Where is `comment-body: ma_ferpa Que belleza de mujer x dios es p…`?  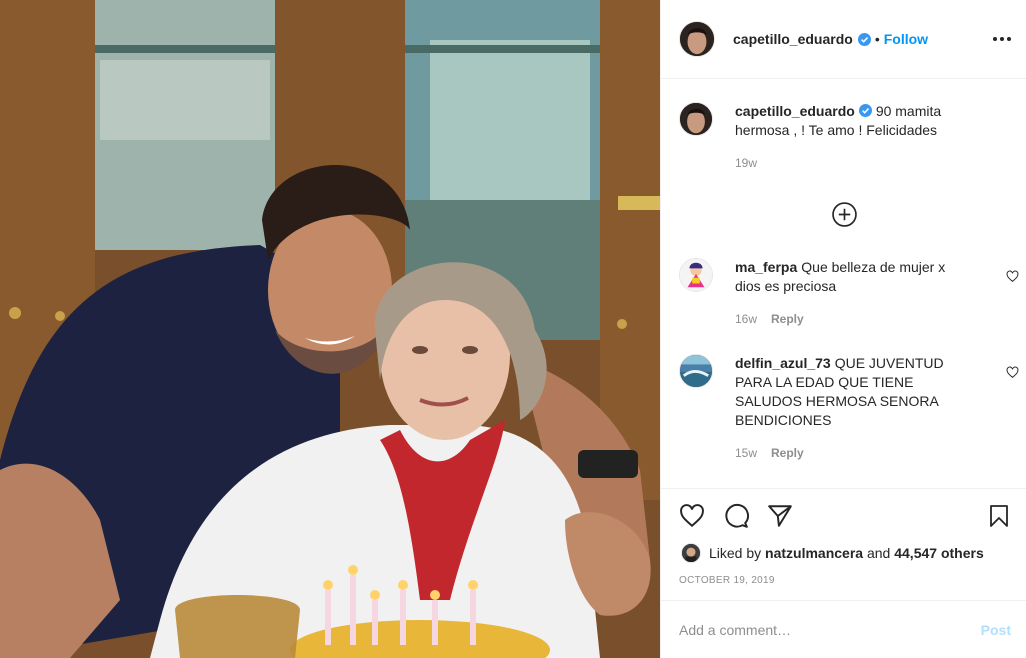
comment-body: ma_ferpa Que belleza de mujer x dios es p… is located at coordinates (853, 293).